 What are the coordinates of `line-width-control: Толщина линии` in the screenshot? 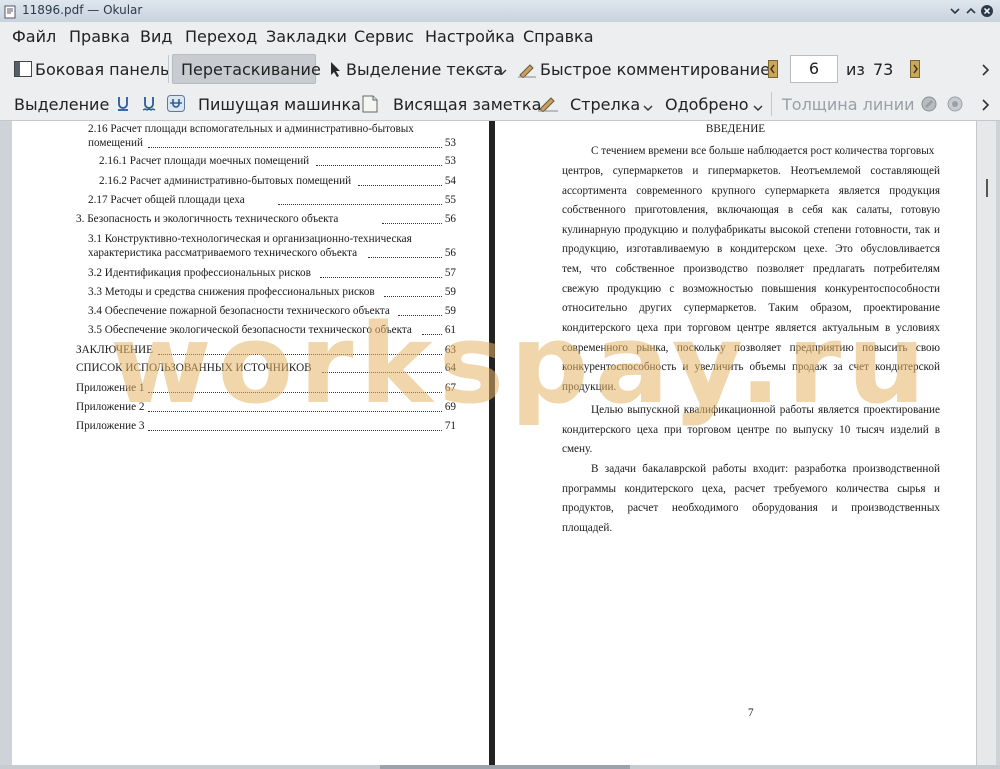 It's located at (848, 104).